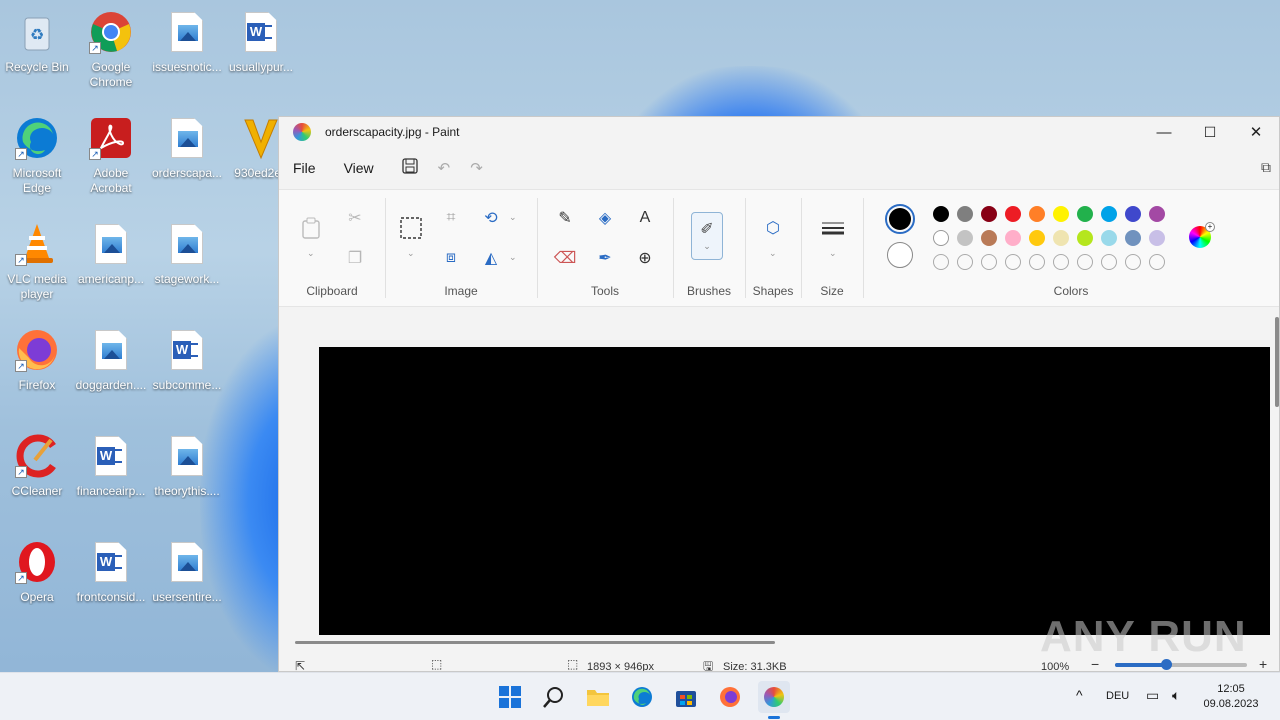 The height and width of the screenshot is (720, 1280). What do you see at coordinates (37, 480) in the screenshot?
I see `desktop-icon-ccleaner: ↗ CCleaner` at bounding box center [37, 480].